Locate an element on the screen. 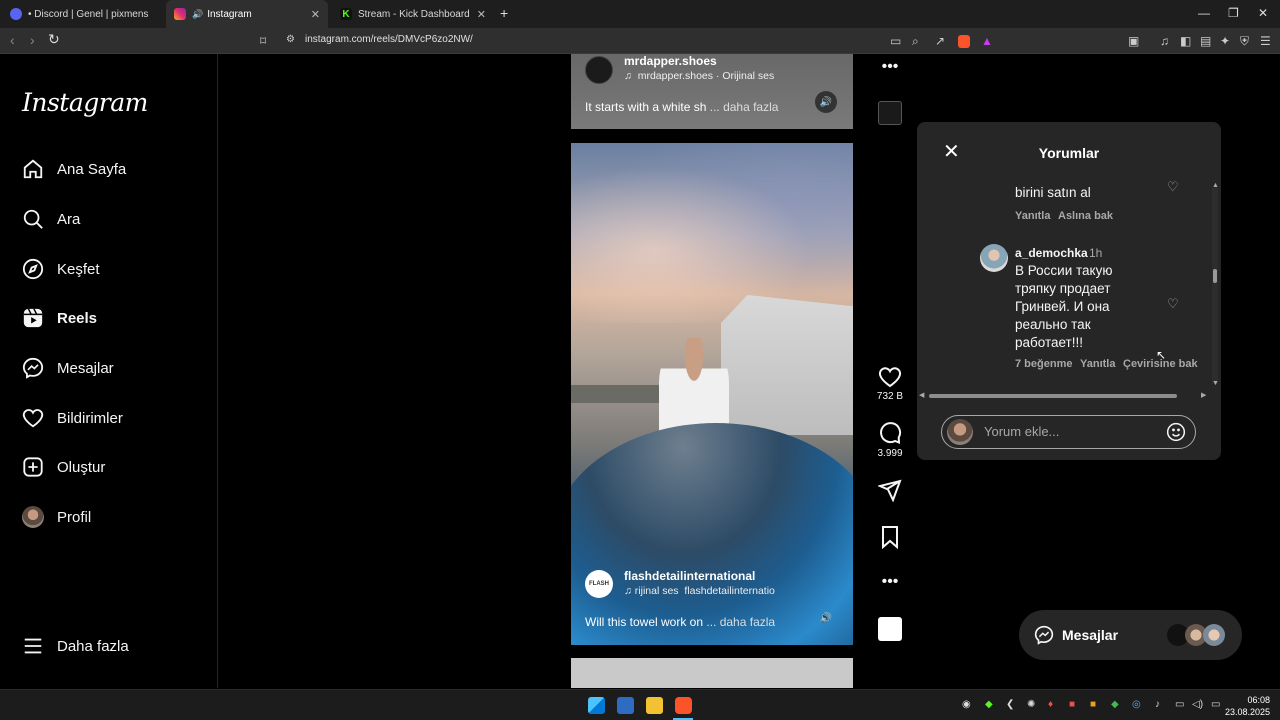 Image resolution: width=1280 pixels, height=720 pixels. reel-username: mrdapper.shoes is located at coordinates (670, 61).